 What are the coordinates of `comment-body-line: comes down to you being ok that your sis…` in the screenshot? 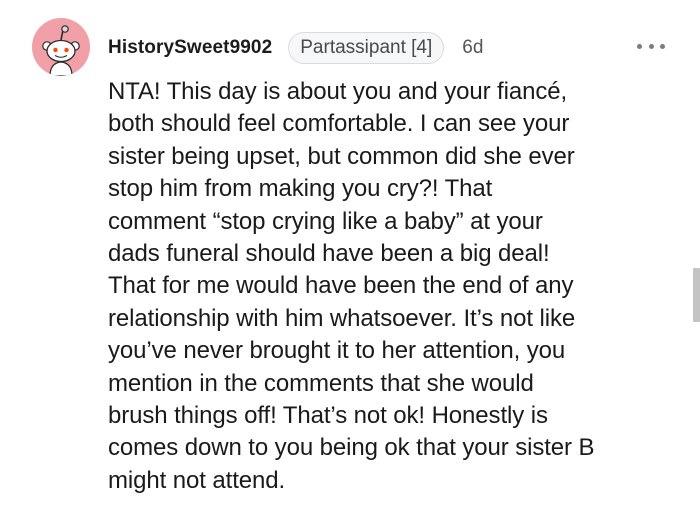 It's located at (351, 448).